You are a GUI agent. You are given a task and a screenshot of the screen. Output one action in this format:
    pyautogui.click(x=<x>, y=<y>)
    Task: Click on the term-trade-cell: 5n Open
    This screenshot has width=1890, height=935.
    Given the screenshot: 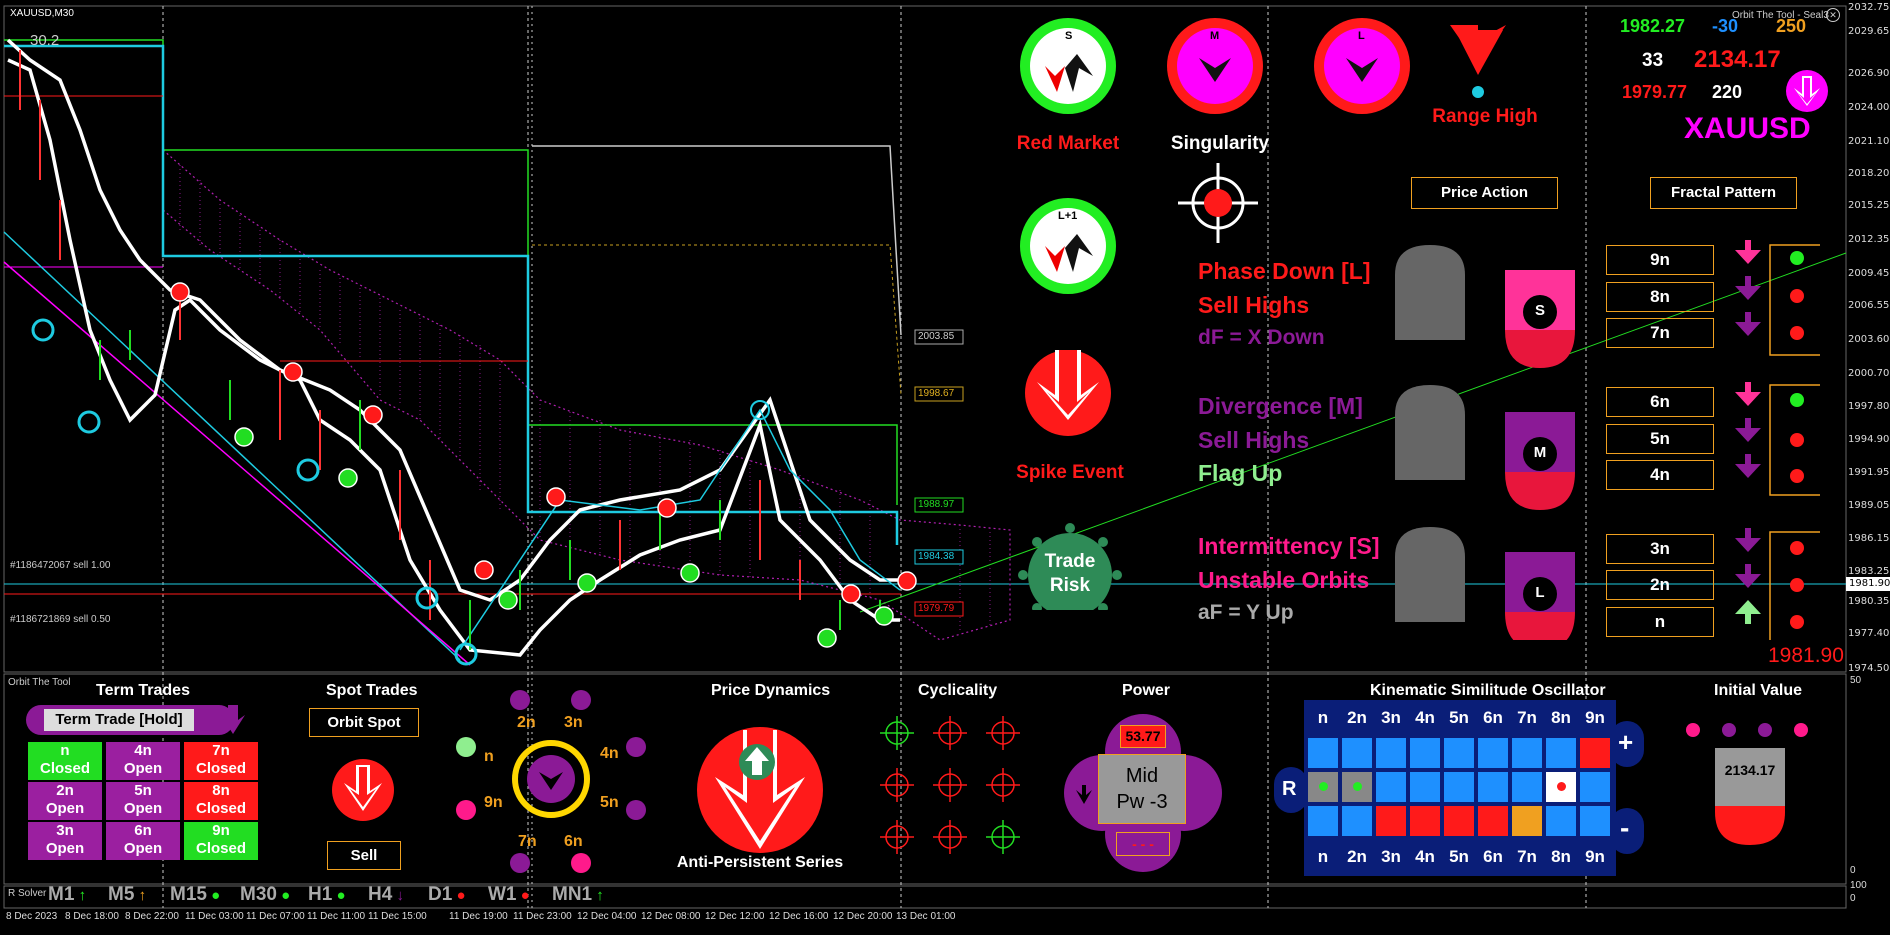 What is the action you would take?
    pyautogui.click(x=143, y=801)
    